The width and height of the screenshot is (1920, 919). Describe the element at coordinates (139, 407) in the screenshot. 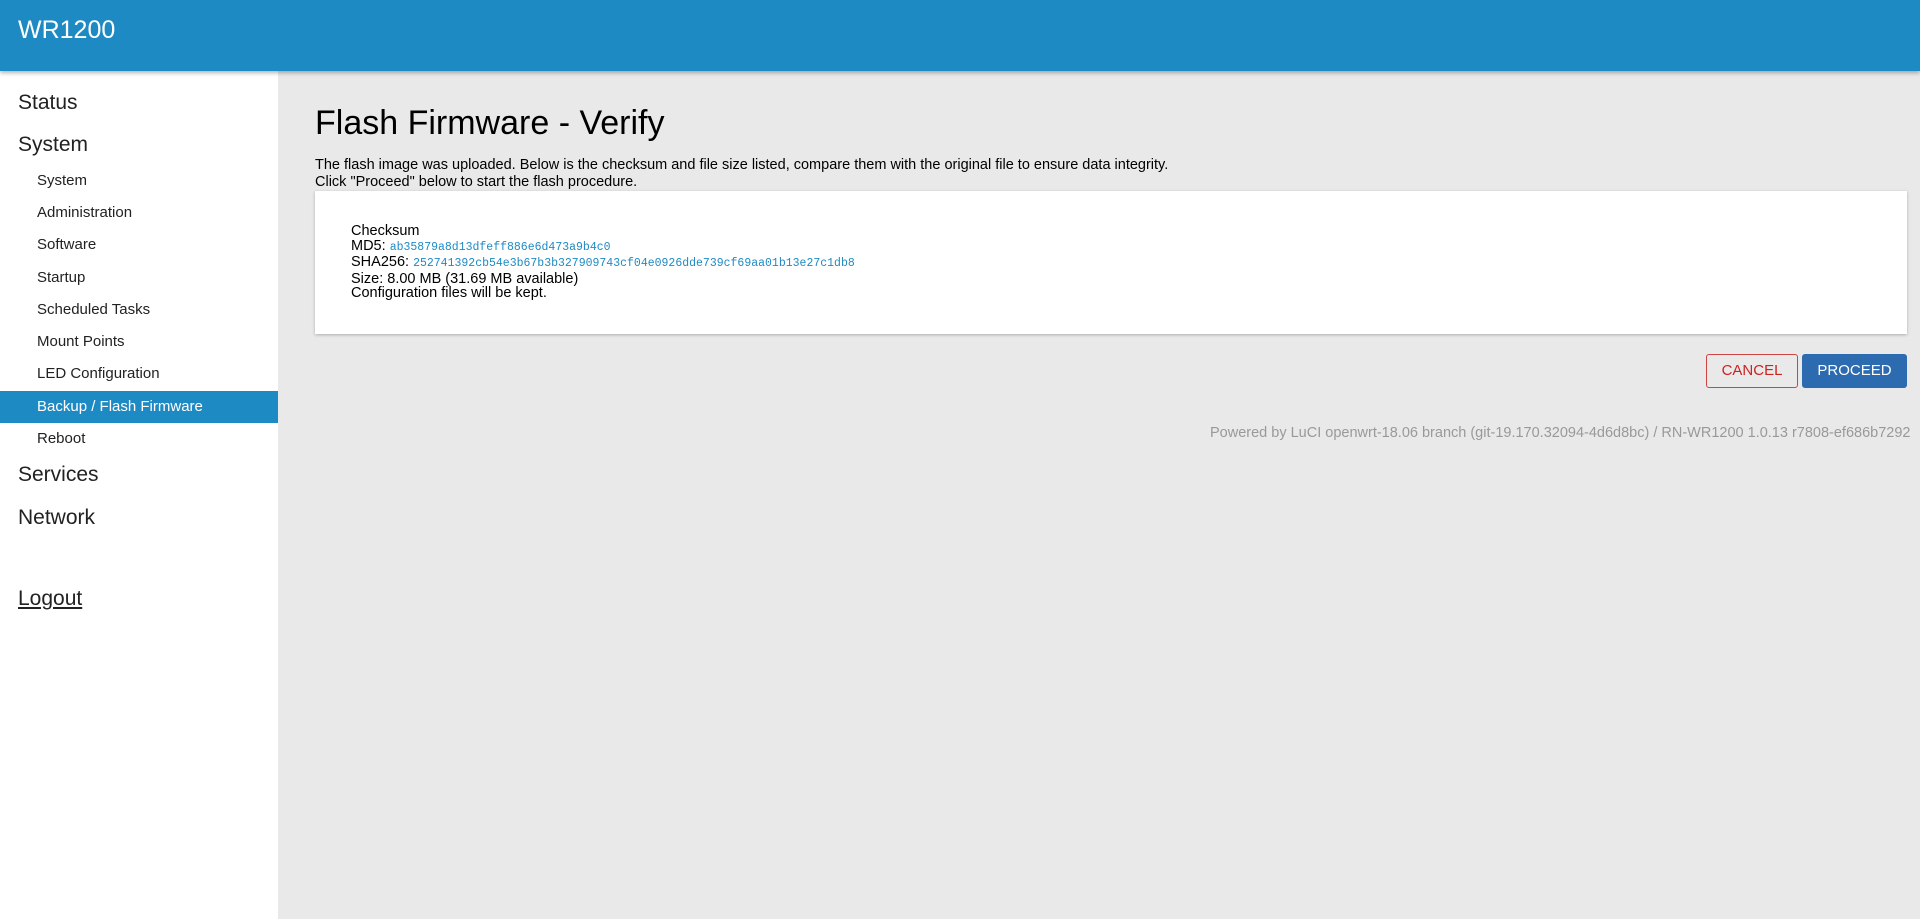

I see `sidebar-item-backup-flash-firmware: Backup / Flash Firmware` at that location.